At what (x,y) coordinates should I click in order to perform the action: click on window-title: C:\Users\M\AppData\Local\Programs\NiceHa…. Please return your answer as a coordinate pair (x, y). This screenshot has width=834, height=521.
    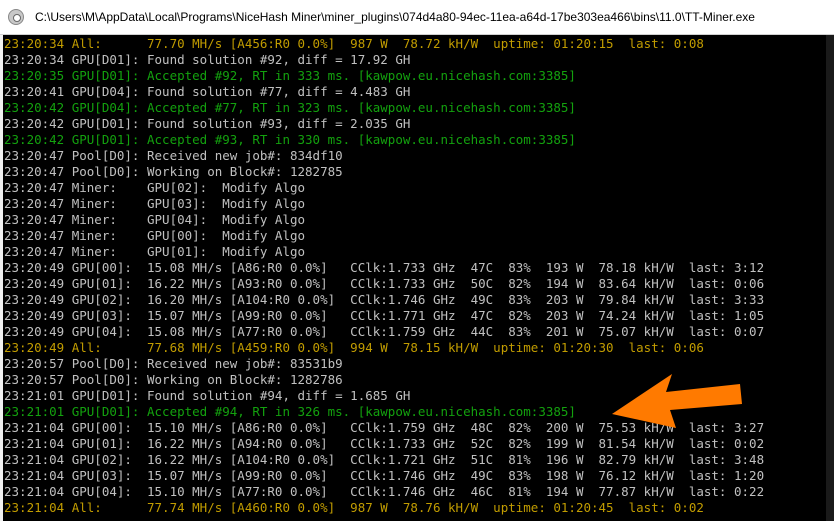
    Looking at the image, I should click on (395, 17).